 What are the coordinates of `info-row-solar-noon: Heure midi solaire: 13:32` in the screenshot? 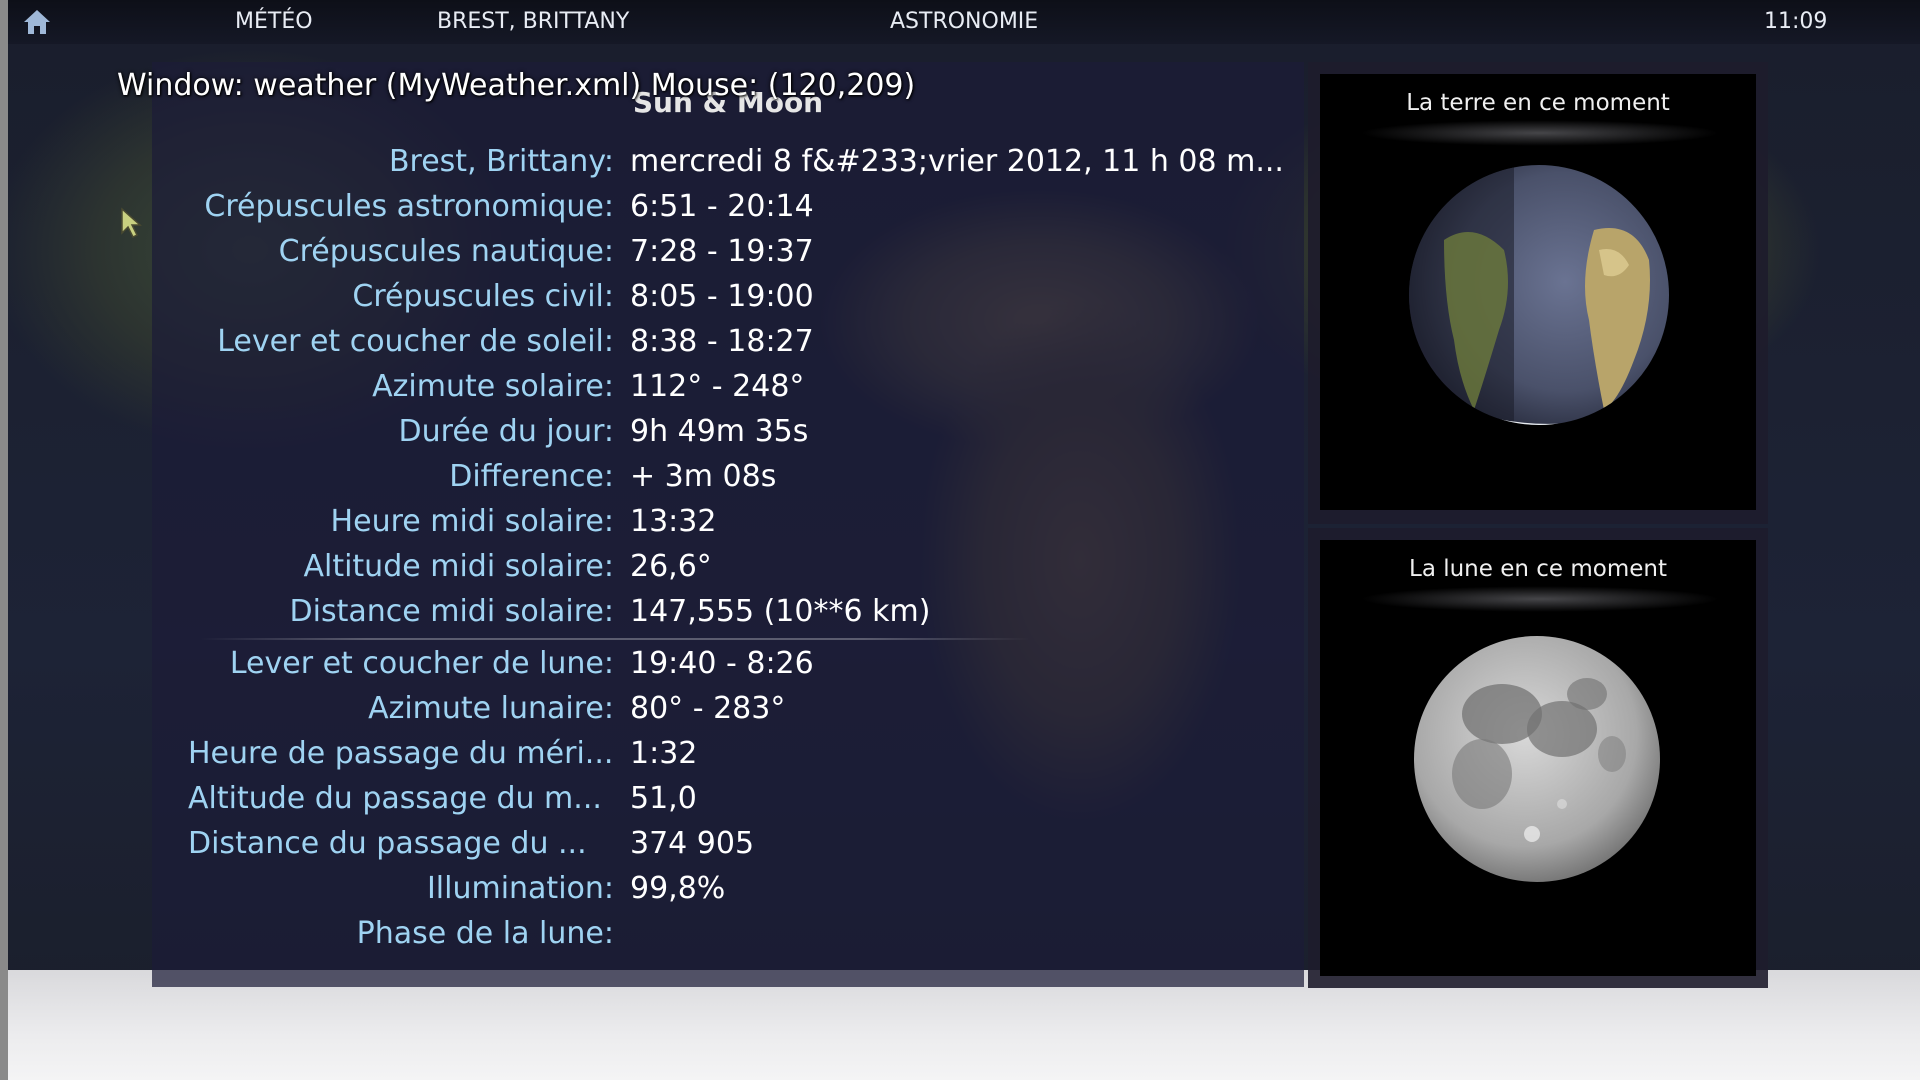 It's located at (727, 526).